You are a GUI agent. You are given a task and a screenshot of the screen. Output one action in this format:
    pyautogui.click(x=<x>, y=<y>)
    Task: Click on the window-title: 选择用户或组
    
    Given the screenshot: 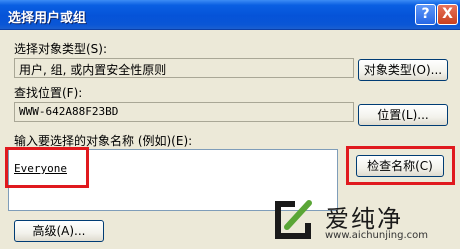 What is the action you would take?
    pyautogui.click(x=47, y=18)
    